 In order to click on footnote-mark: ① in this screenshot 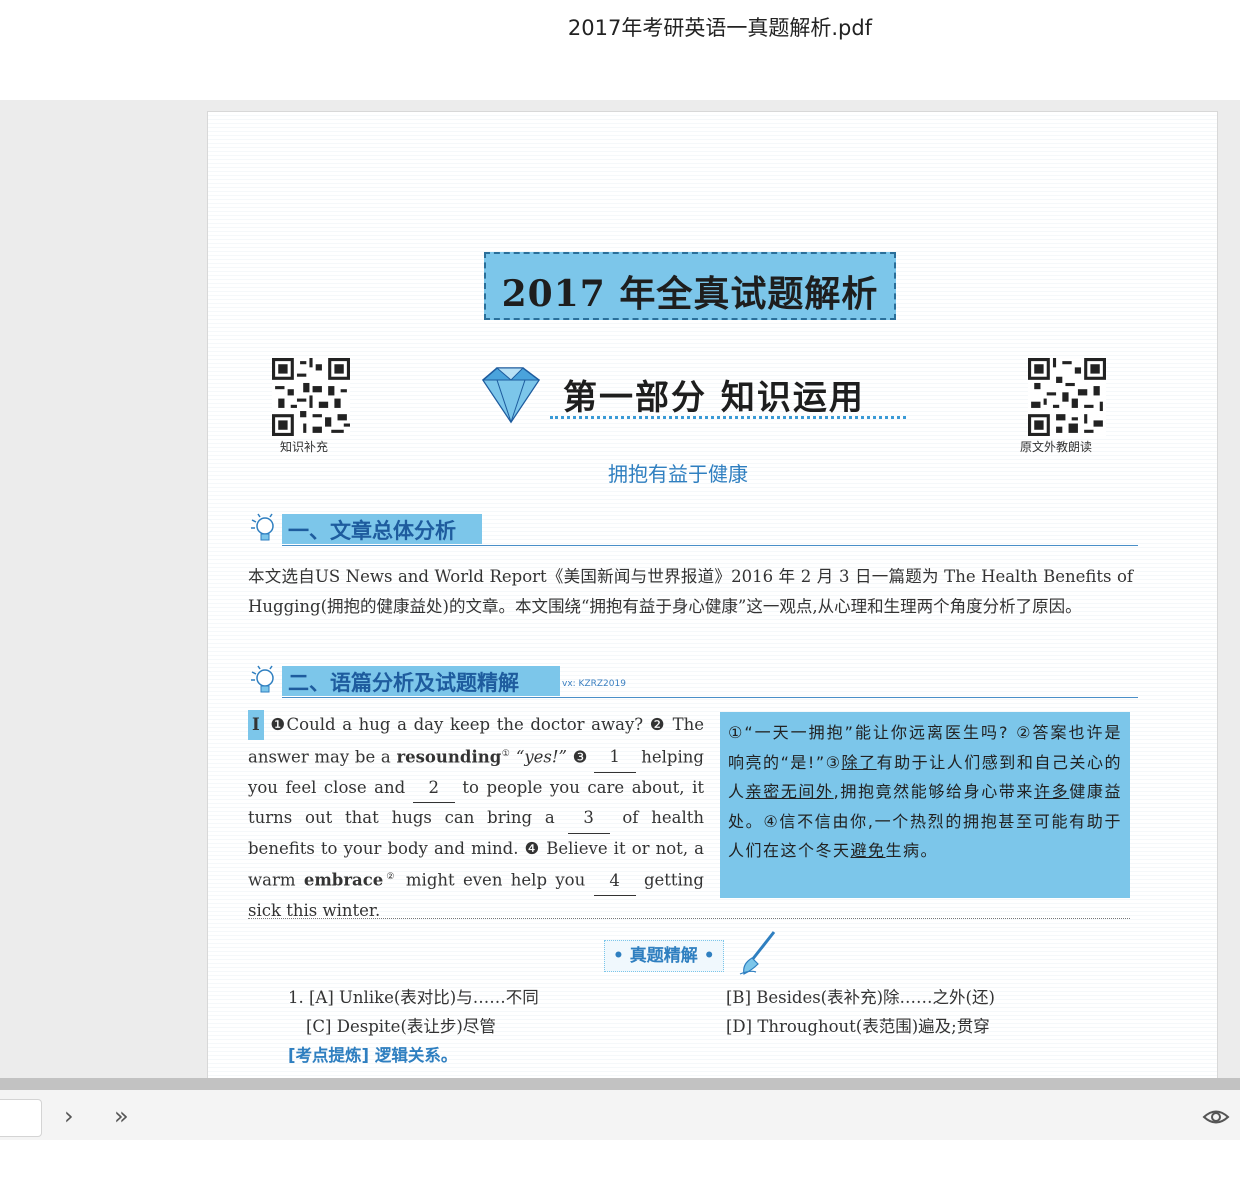, I will do `click(506, 753)`.